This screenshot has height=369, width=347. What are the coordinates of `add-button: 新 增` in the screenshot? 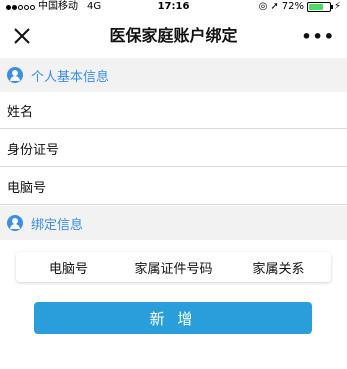 It's located at (173, 318).